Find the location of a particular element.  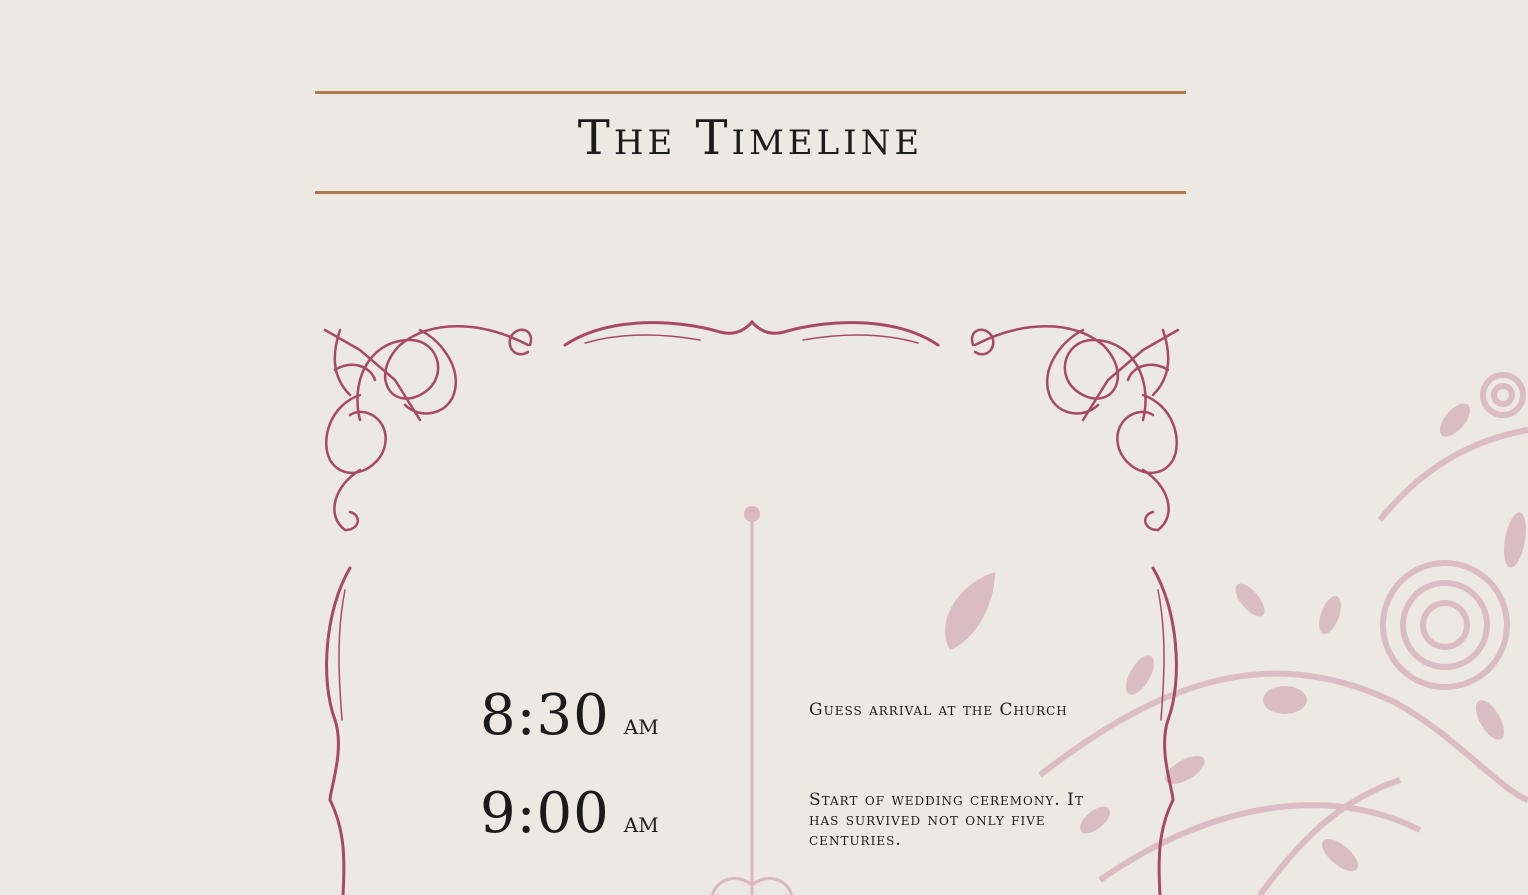

corner-ornament-right-icon is located at coordinates (1075, 428).